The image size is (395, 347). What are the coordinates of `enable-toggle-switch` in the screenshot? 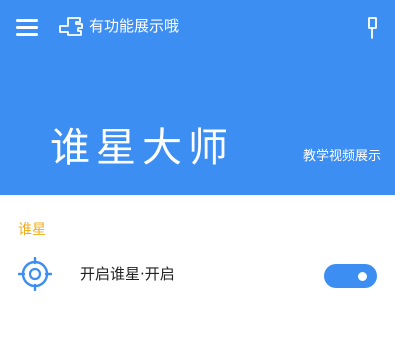 It's located at (350, 276).